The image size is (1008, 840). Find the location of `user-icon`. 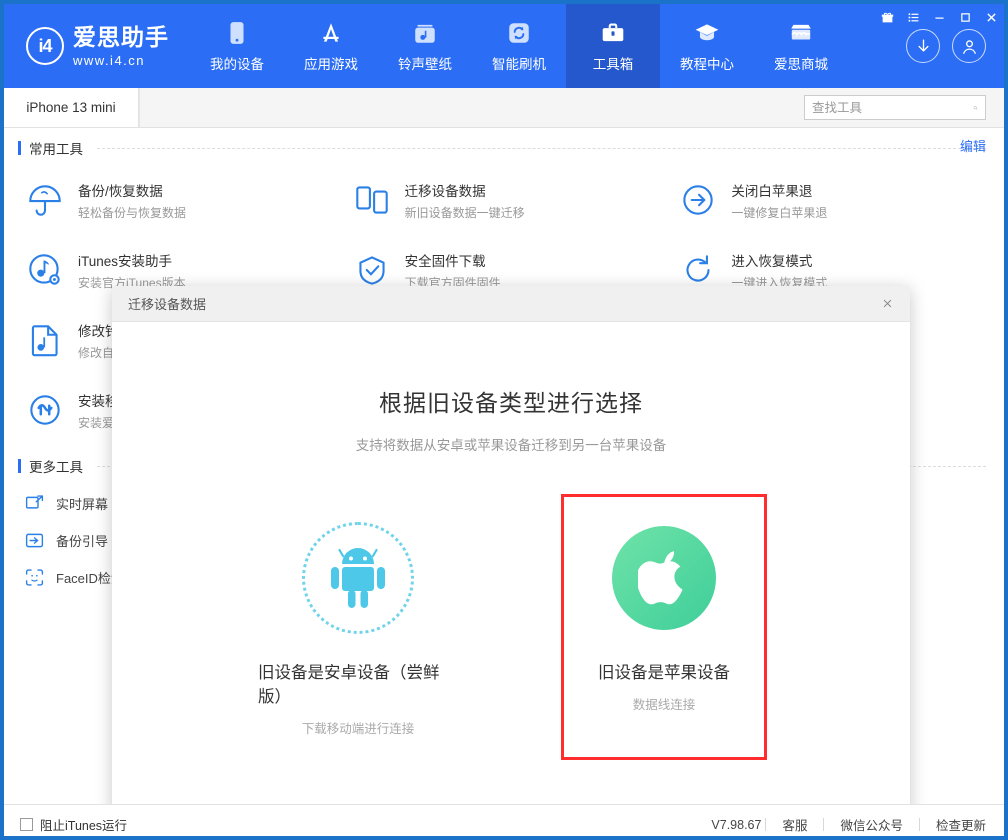

user-icon is located at coordinates (969, 46).